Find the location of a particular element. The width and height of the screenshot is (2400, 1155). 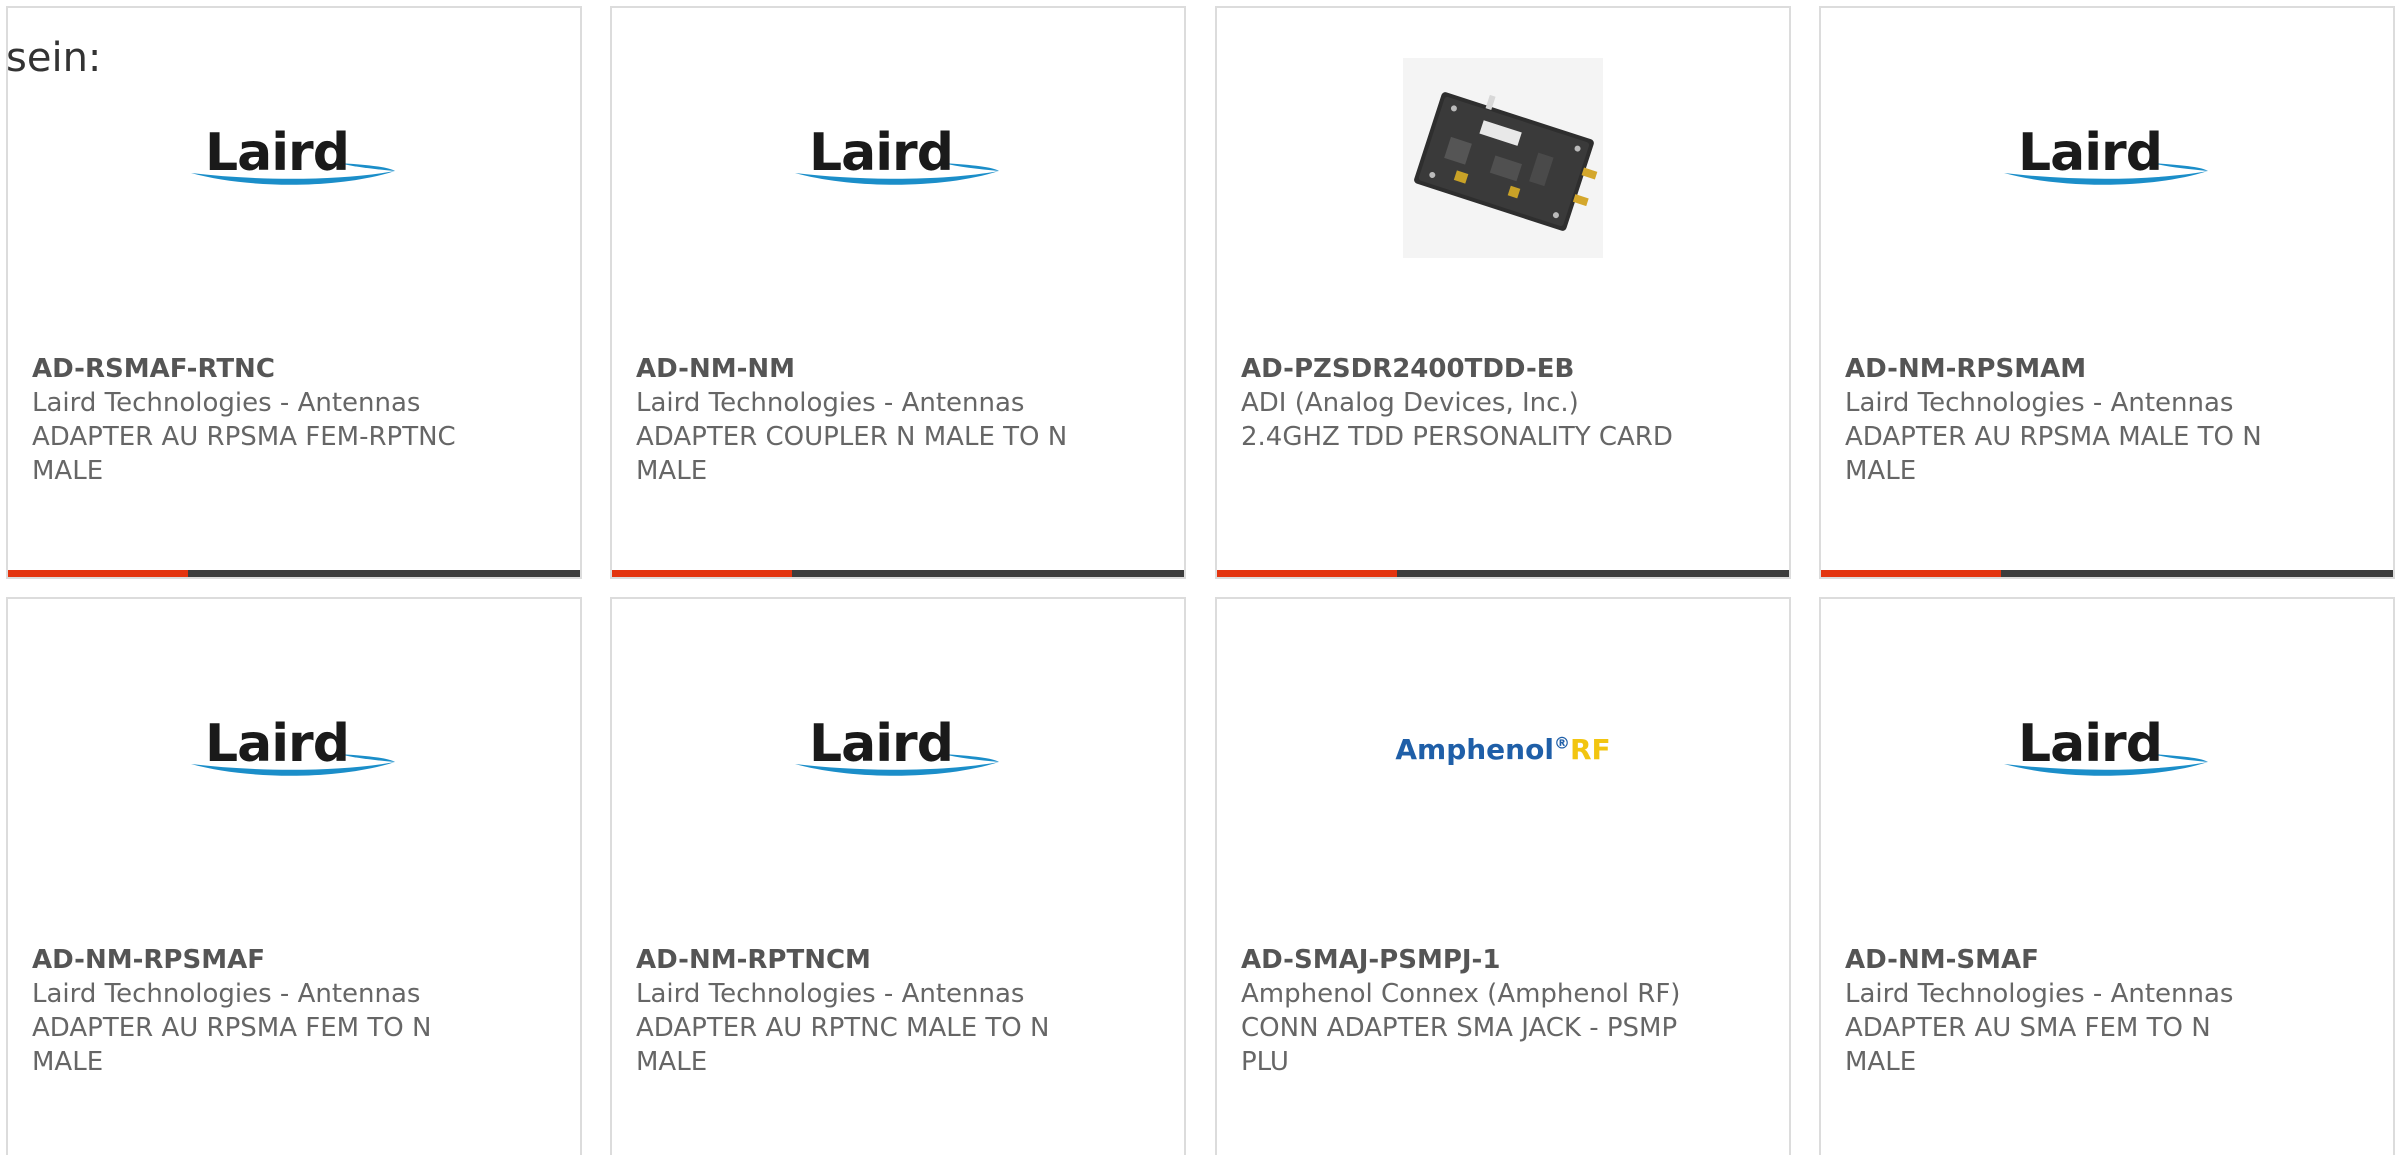

amphenol-rf-logo: Amphenol®RF is located at coordinates (1502, 749).